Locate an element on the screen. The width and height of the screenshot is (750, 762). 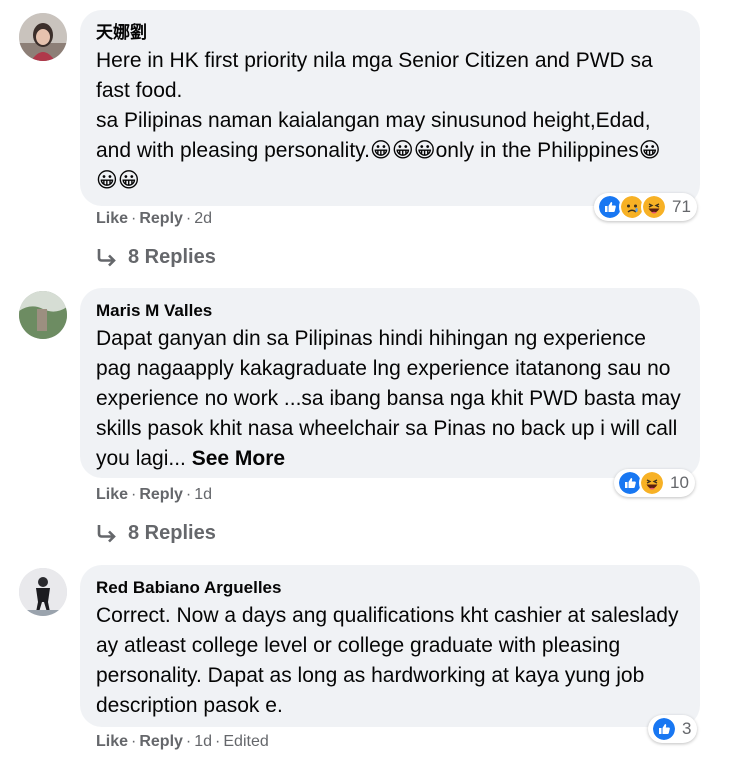
comment-author: 天娜劉 is located at coordinates (389, 33).